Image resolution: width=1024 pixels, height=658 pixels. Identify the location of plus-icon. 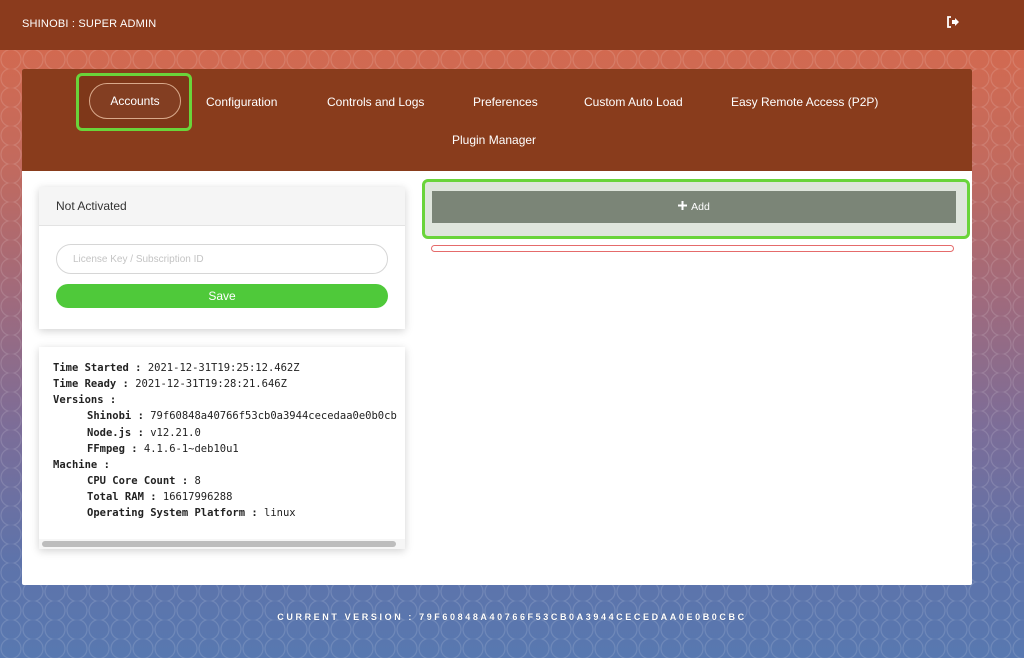
(683, 207).